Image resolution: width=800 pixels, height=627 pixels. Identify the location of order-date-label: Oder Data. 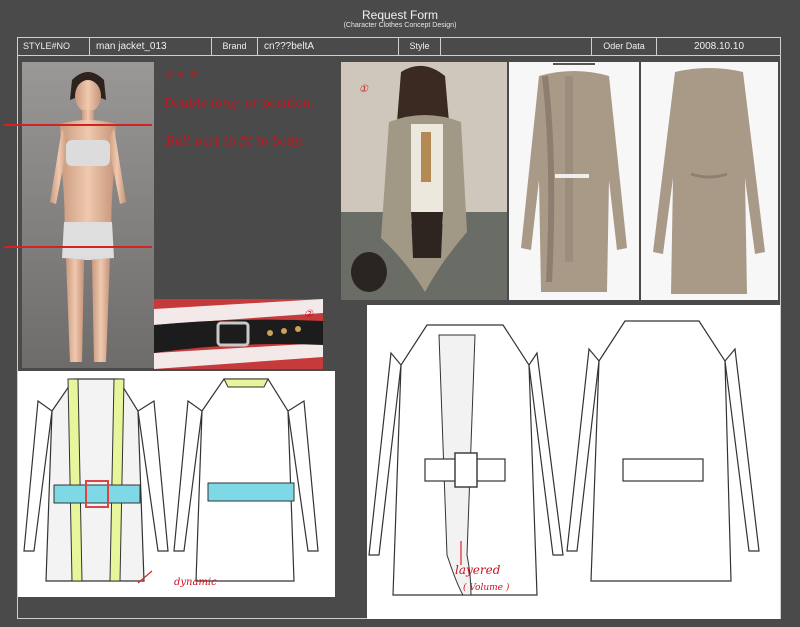
(623, 46).